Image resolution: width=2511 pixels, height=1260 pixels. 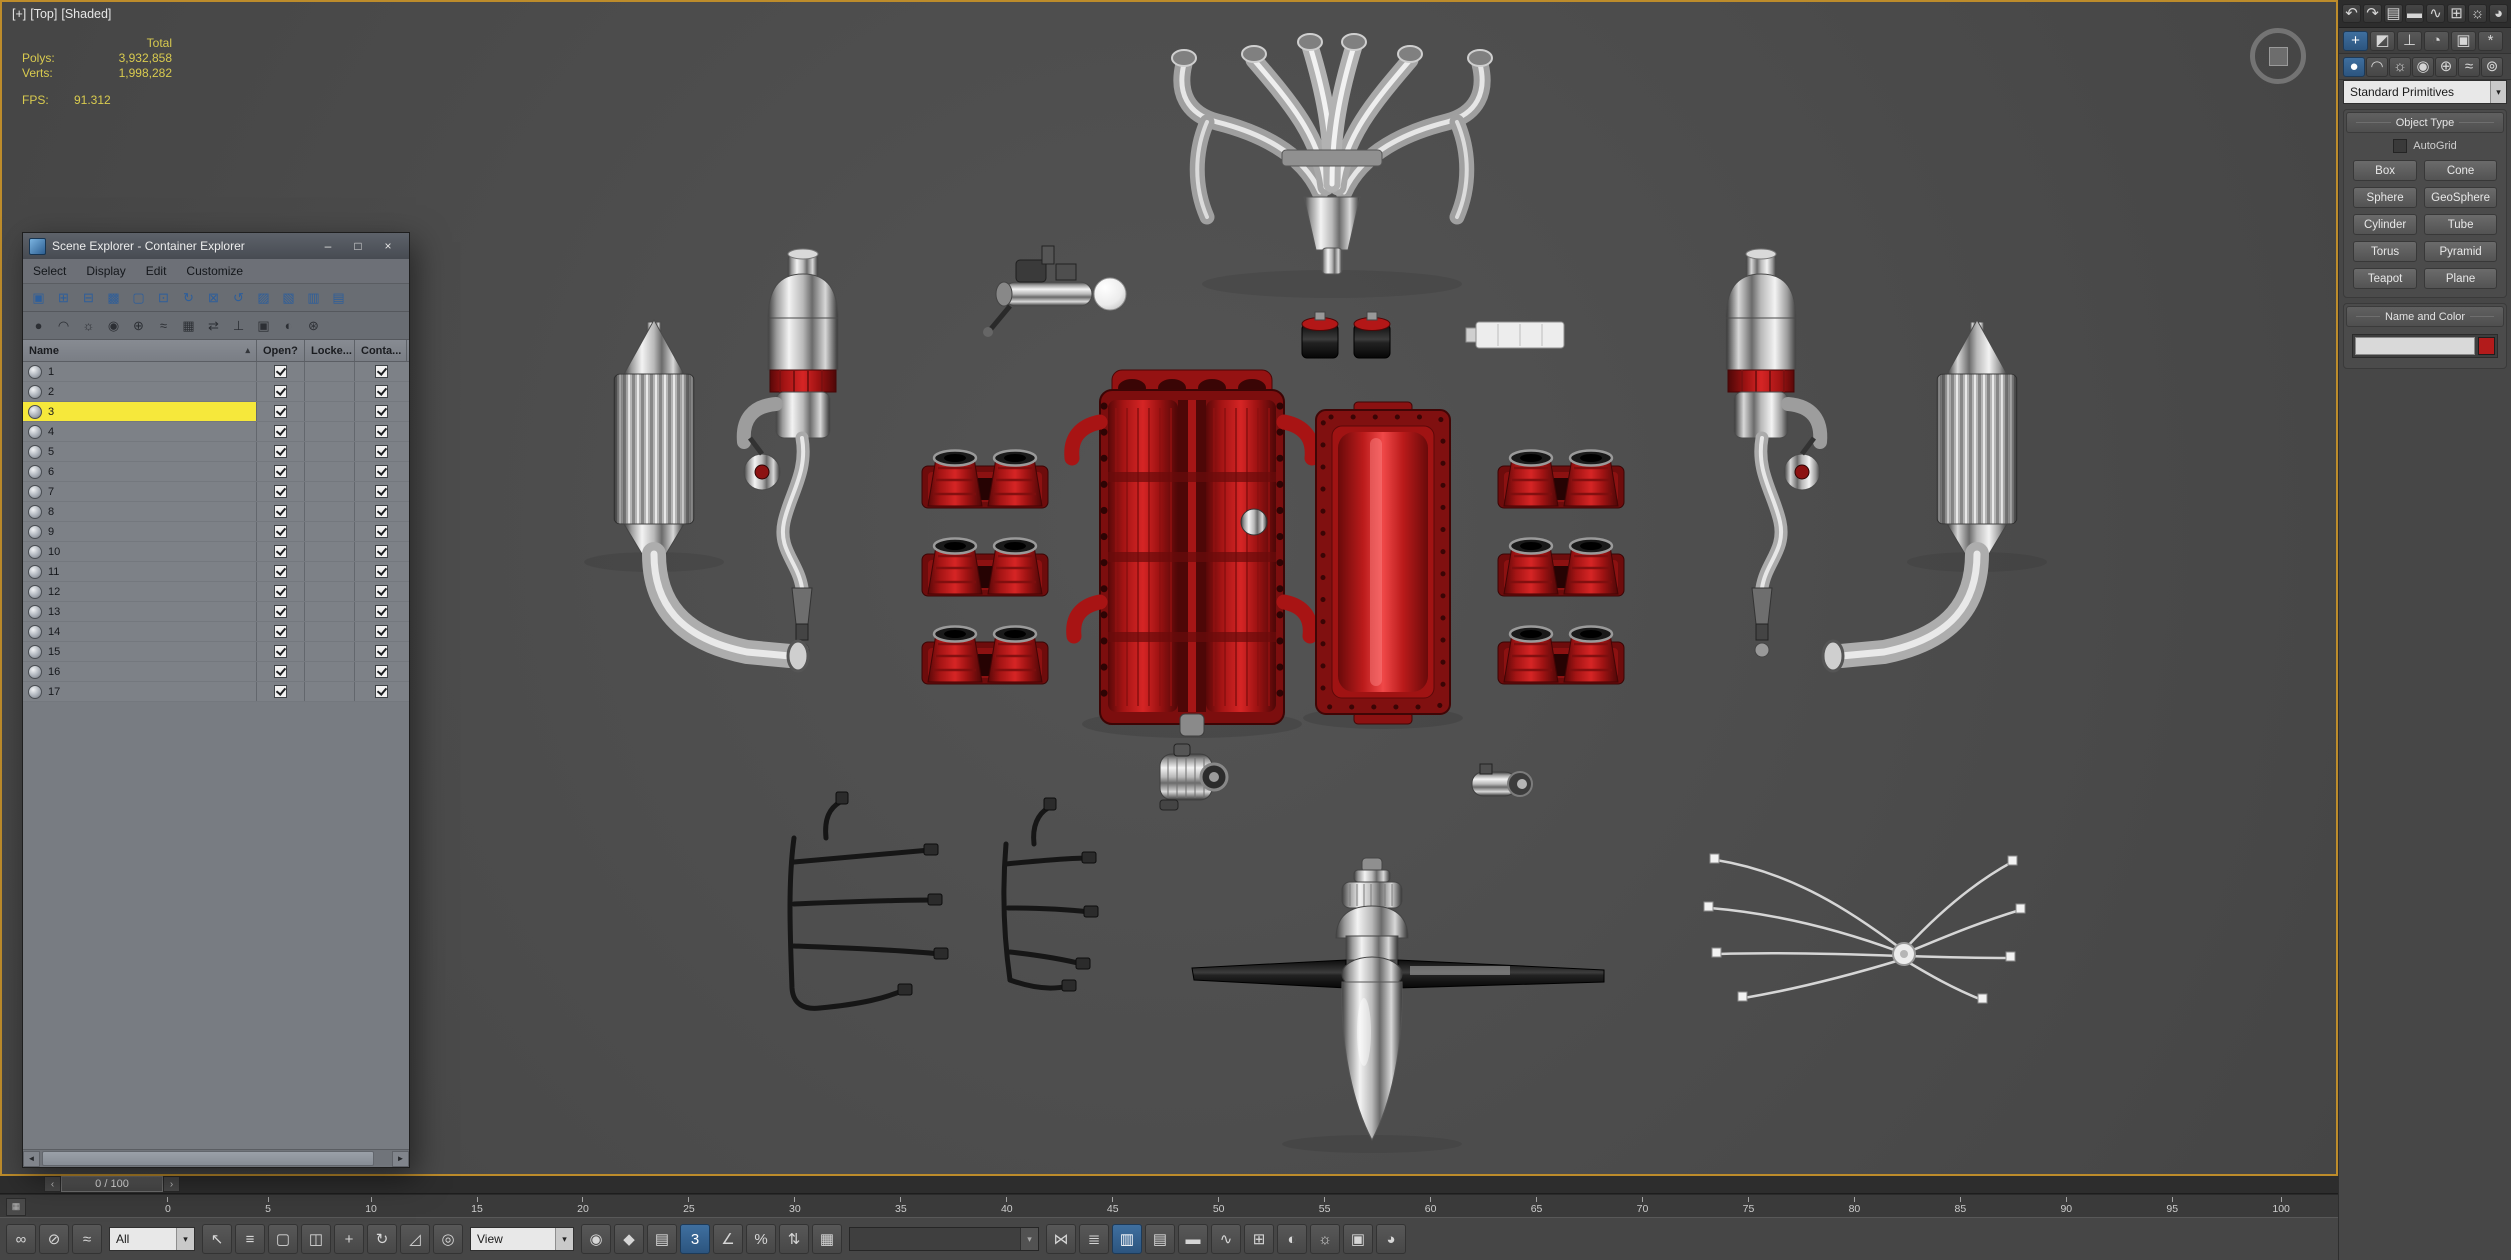 What do you see at coordinates (1864, 928) in the screenshot?
I see `spline-wires` at bounding box center [1864, 928].